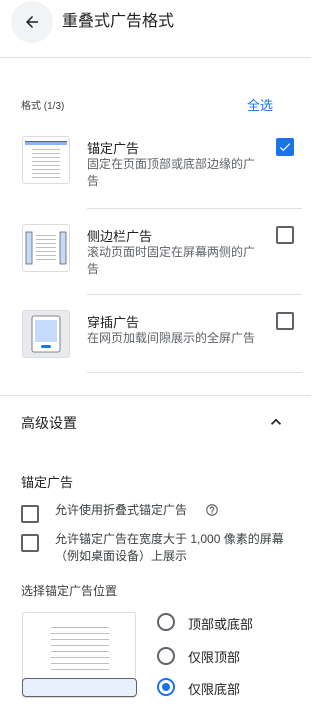 Image resolution: width=320 pixels, height=718 pixels. What do you see at coordinates (171, 338) in the screenshot?
I see `format-description: 在网页加载间隙展示的全屏广告` at bounding box center [171, 338].